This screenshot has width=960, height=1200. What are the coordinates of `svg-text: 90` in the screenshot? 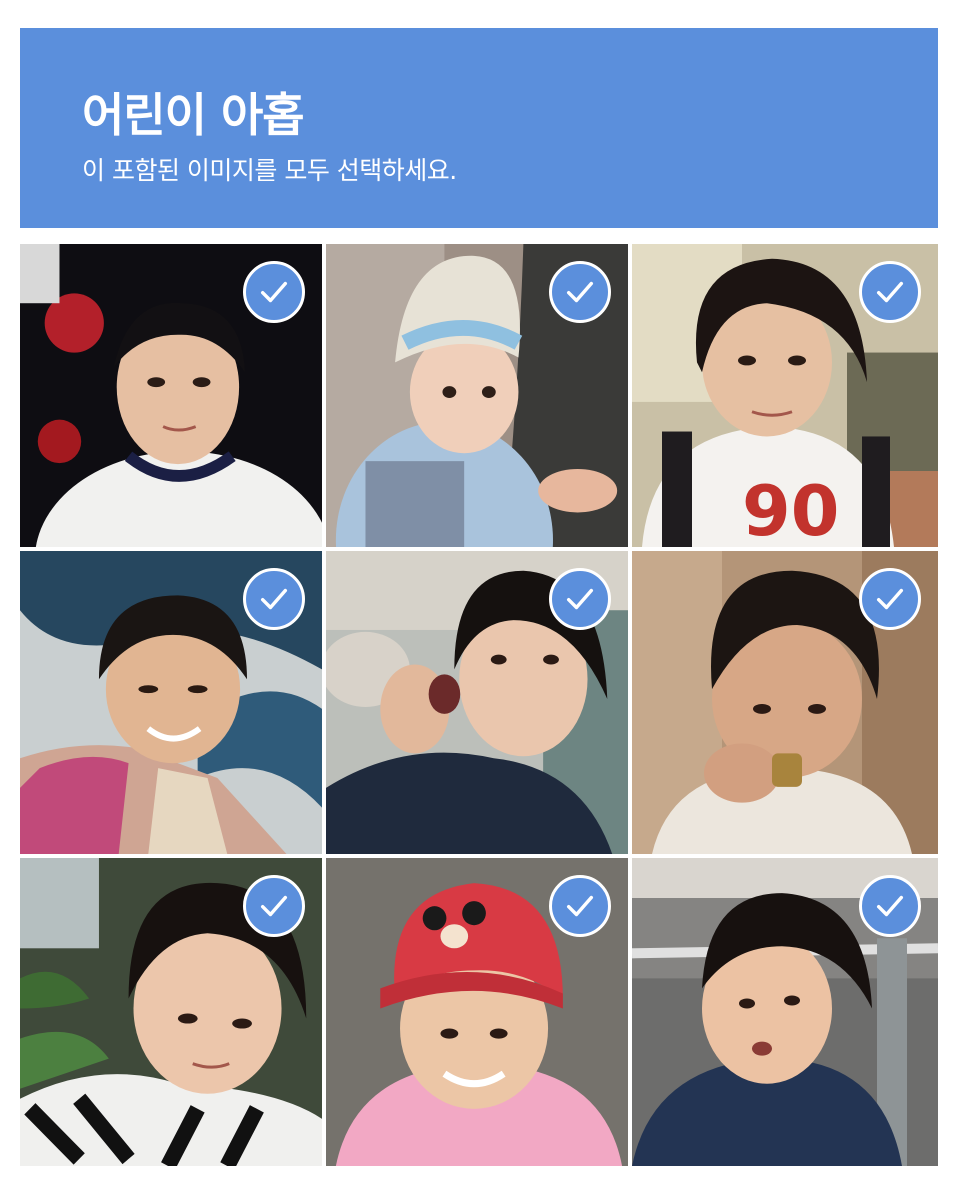 It's located at (790, 509).